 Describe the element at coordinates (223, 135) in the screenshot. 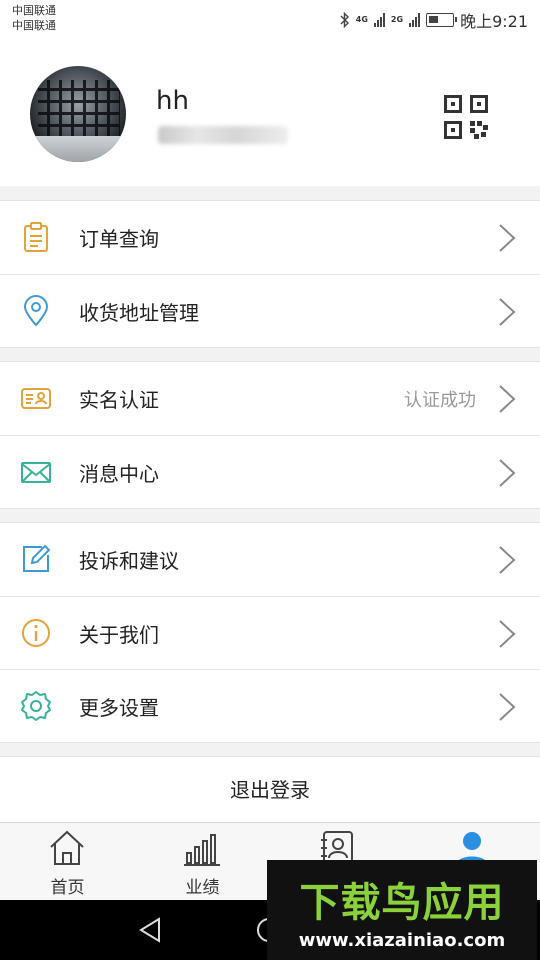

I see `phone-number-blurred` at that location.